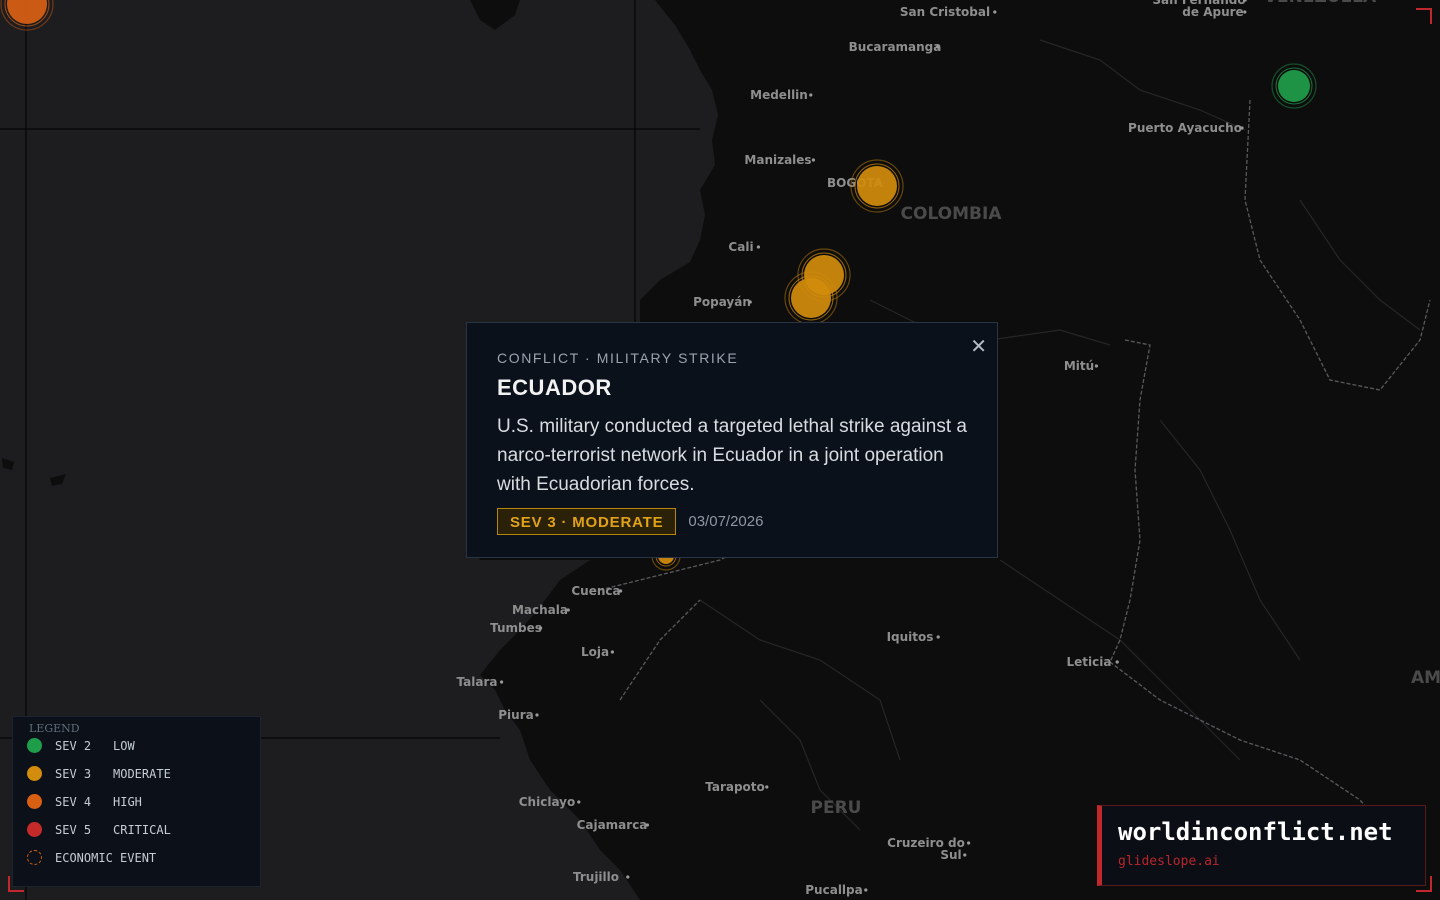 This screenshot has width=1440, height=900. Describe the element at coordinates (833, 890) in the screenshot. I see `city-label: Pucallpa` at that location.